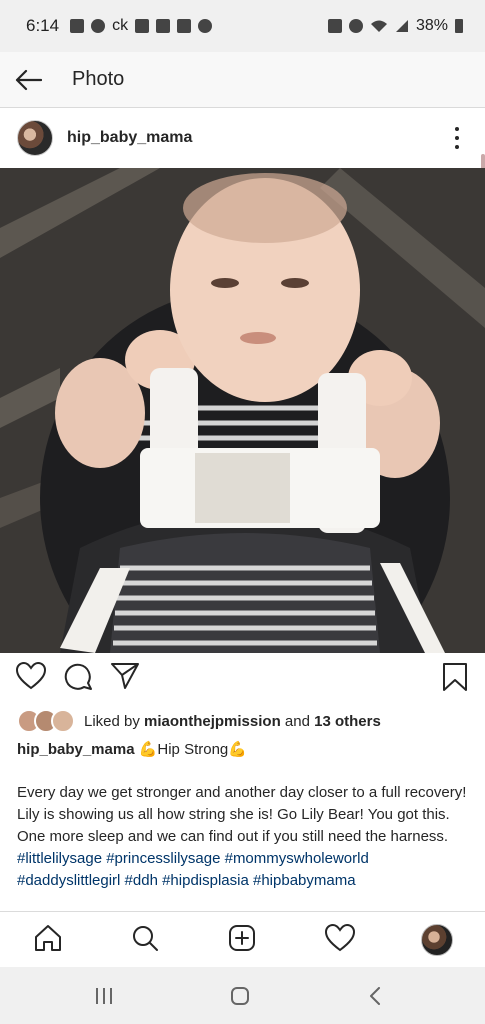 The image size is (485, 1024). What do you see at coordinates (212, 721) in the screenshot?
I see `liked-by-user: miaonthejpmission` at bounding box center [212, 721].